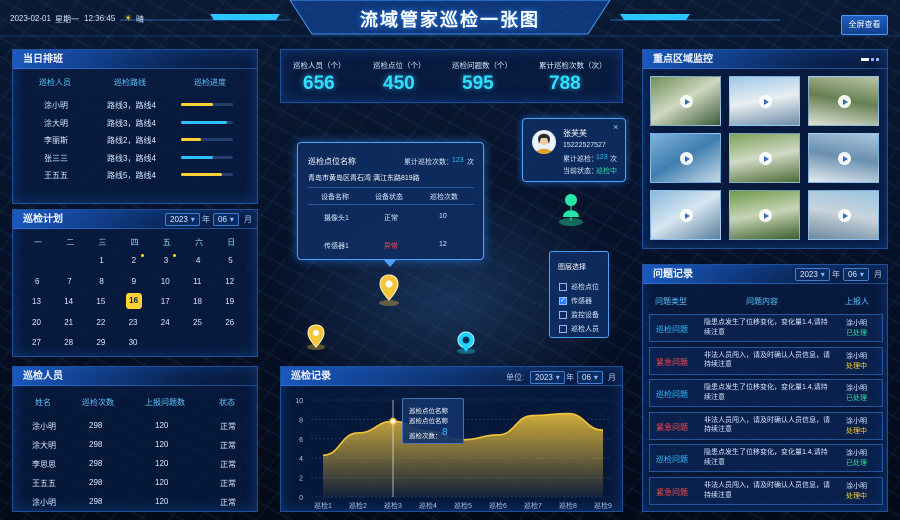 The height and width of the screenshot is (520, 900). Describe the element at coordinates (101, 260) in the screenshot. I see `calendar-day: 1` at that location.